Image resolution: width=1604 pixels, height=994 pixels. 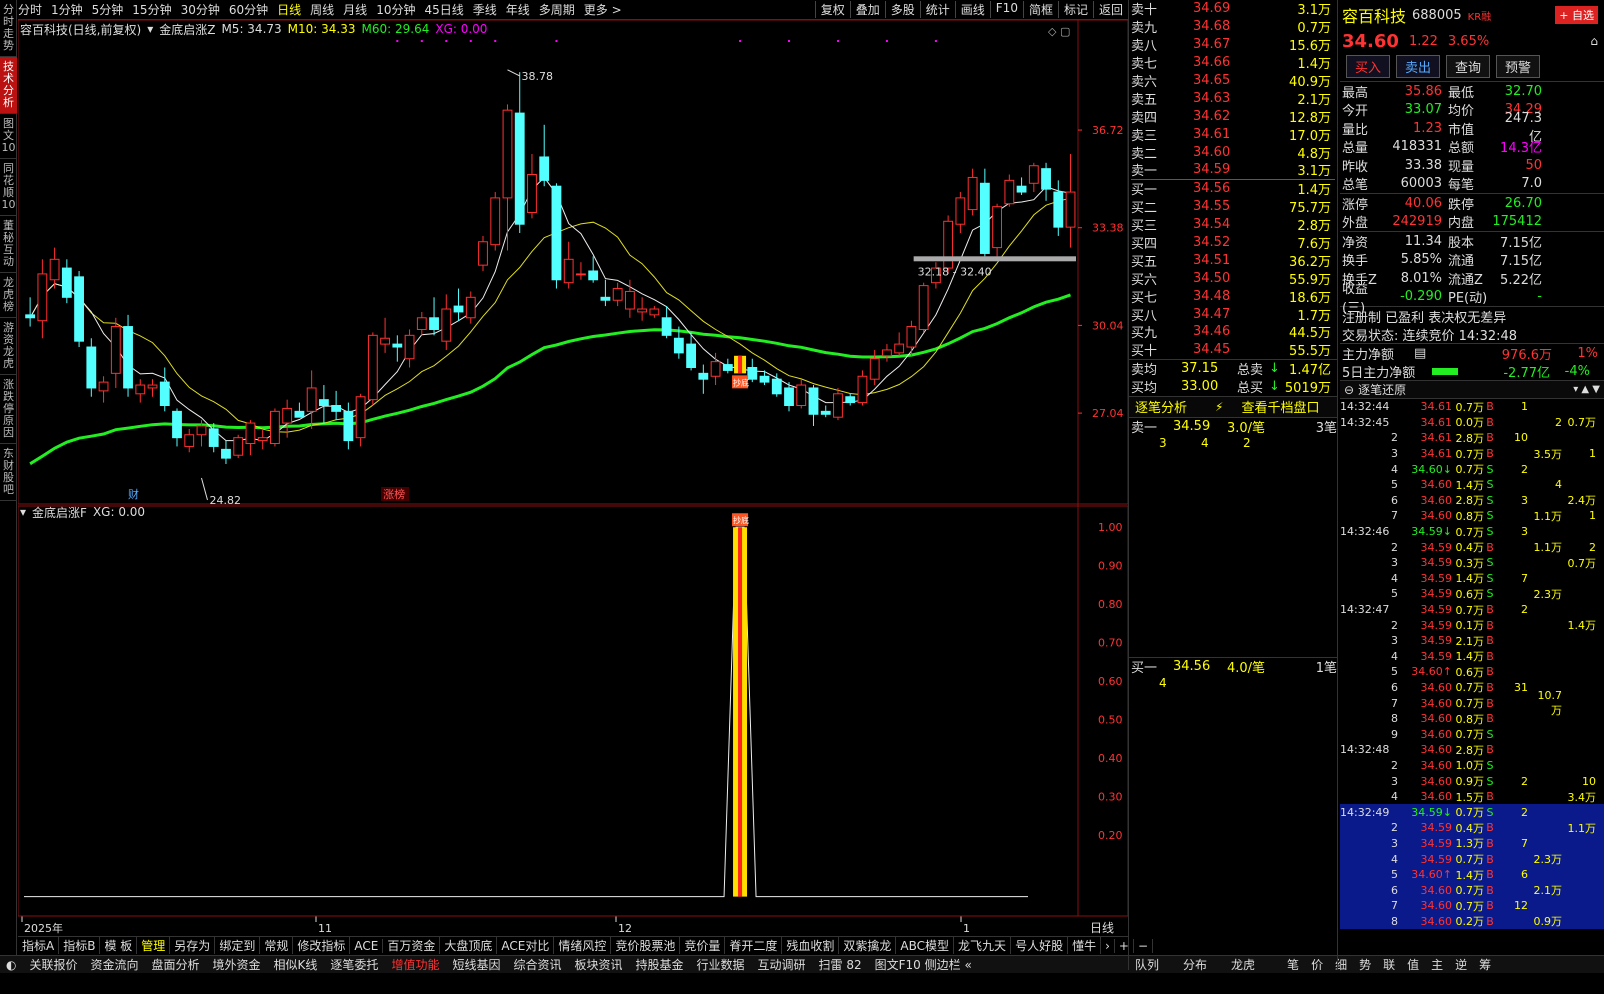 What do you see at coordinates (108, 9) in the screenshot?
I see `period-tab-2: 5分钟` at bounding box center [108, 9].